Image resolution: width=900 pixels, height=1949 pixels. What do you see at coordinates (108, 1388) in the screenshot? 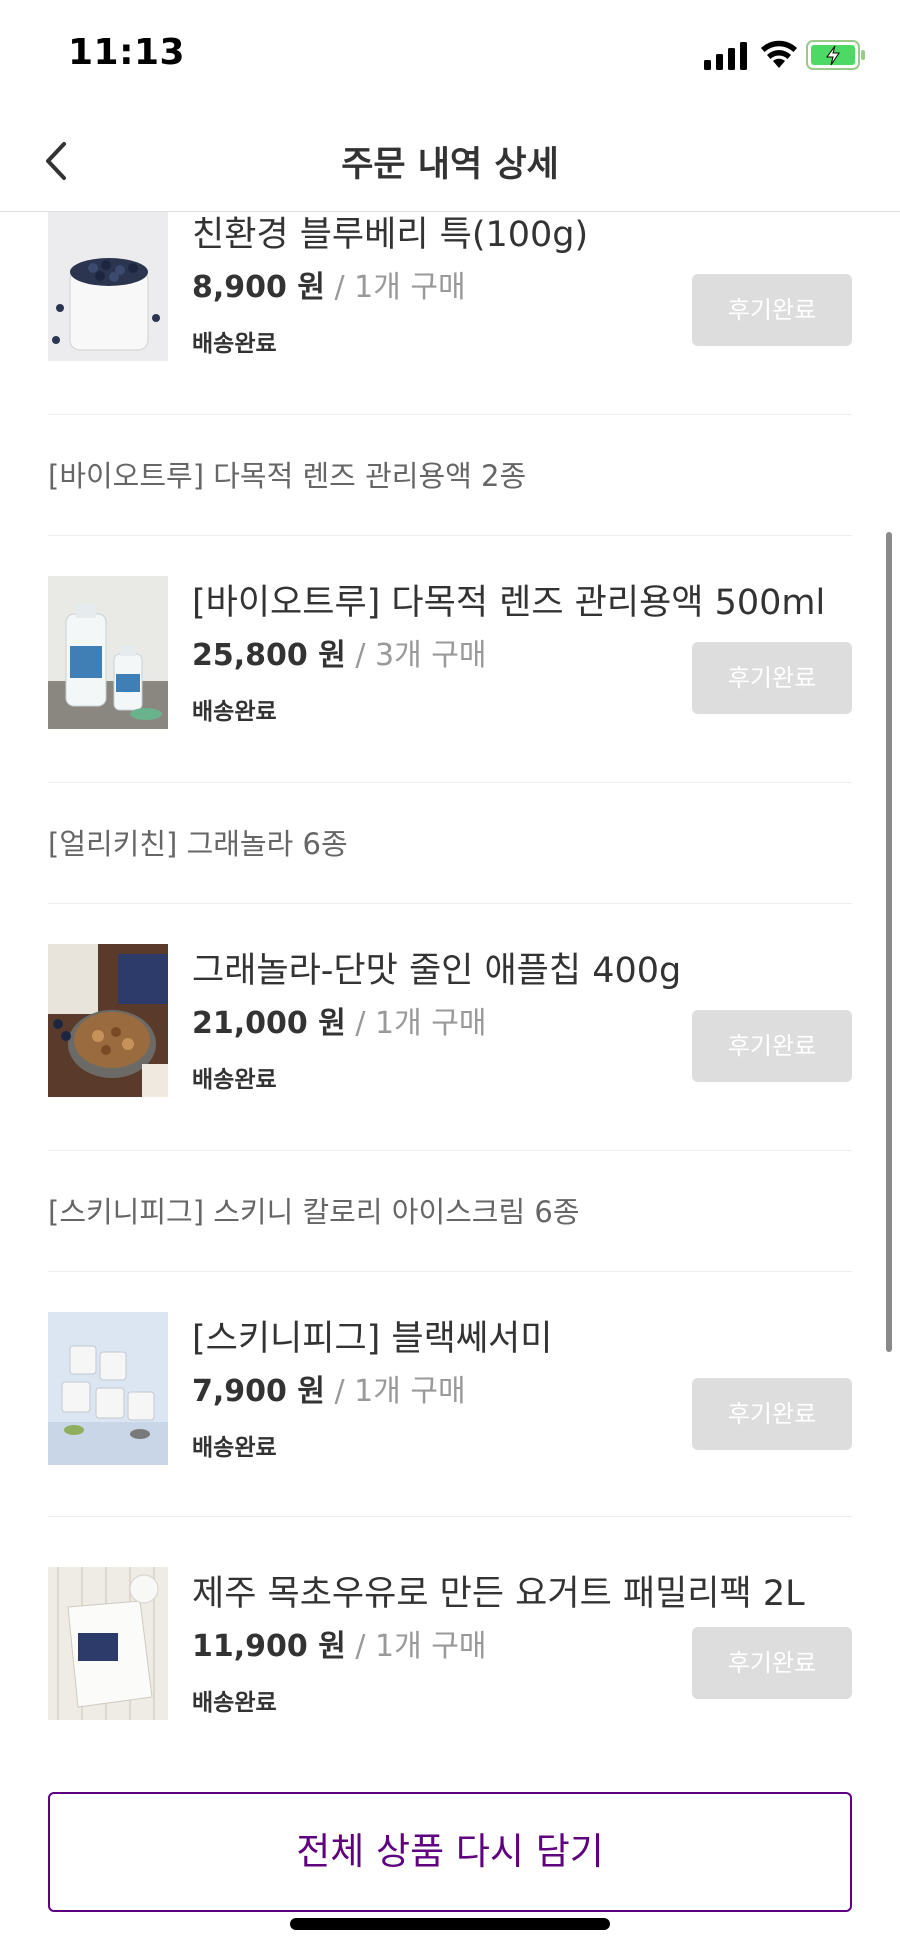
I see `product-image-ice-cream` at bounding box center [108, 1388].